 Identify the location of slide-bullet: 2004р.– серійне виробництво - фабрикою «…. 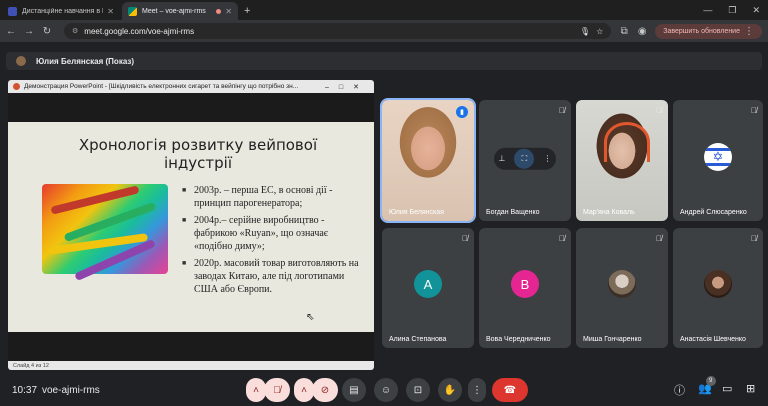
(274, 233).